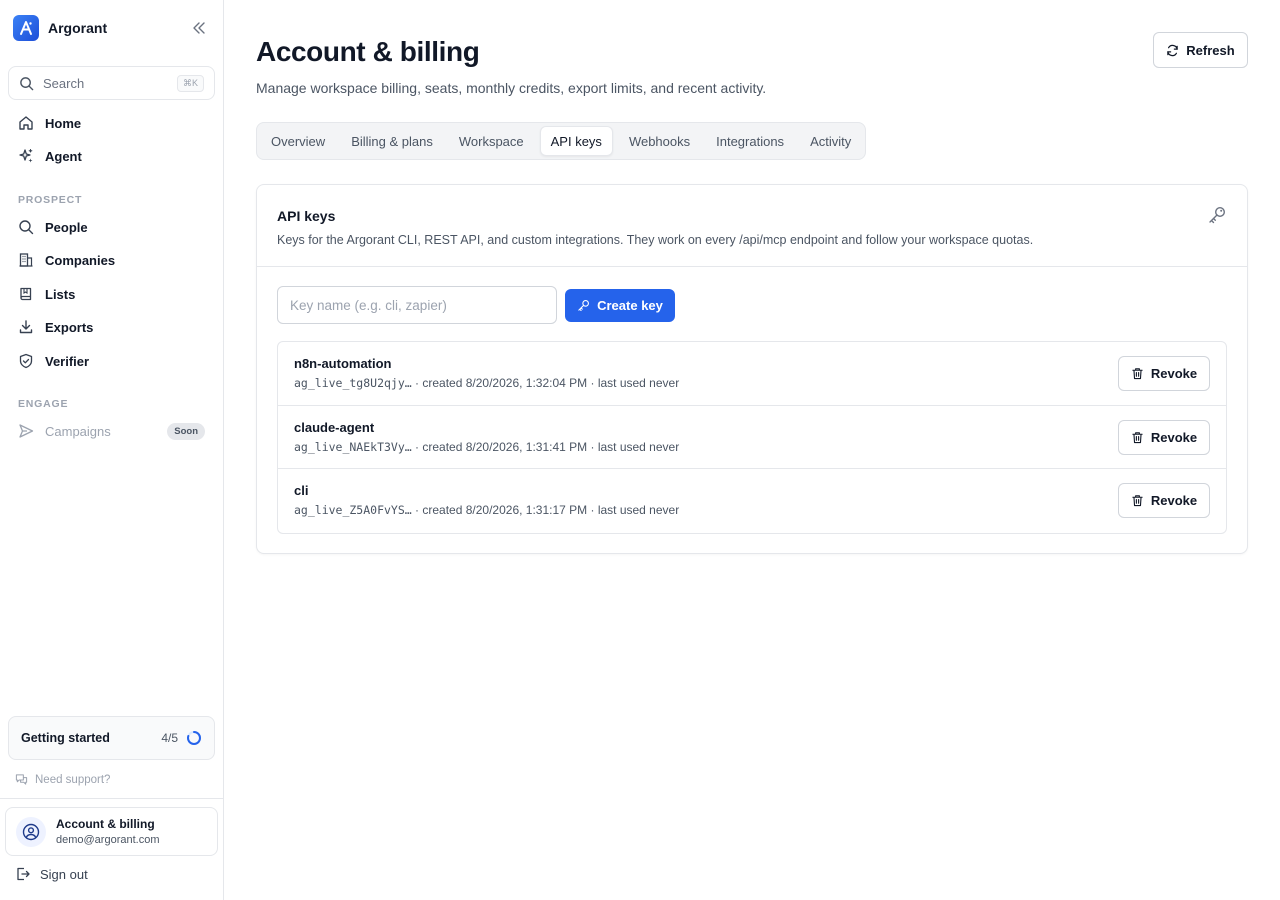 This screenshot has height=900, width=1280. I want to click on sidebar-item-label: Exports, so click(69, 327).